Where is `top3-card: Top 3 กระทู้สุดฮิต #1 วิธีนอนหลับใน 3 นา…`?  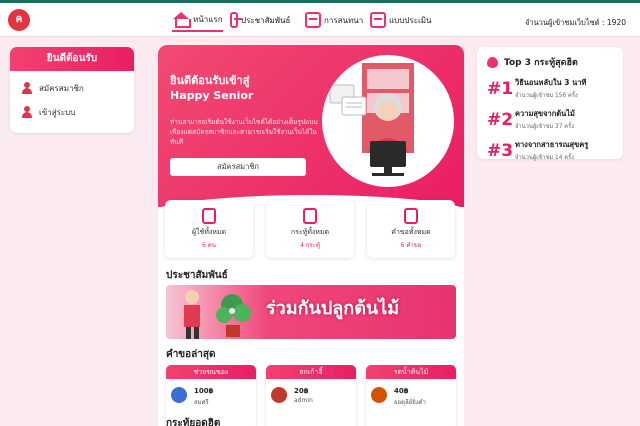
top3-card: Top 3 กระทู้สุดฮิต #1 วิธีนอนหลับใน 3 นา… is located at coordinates (550, 104).